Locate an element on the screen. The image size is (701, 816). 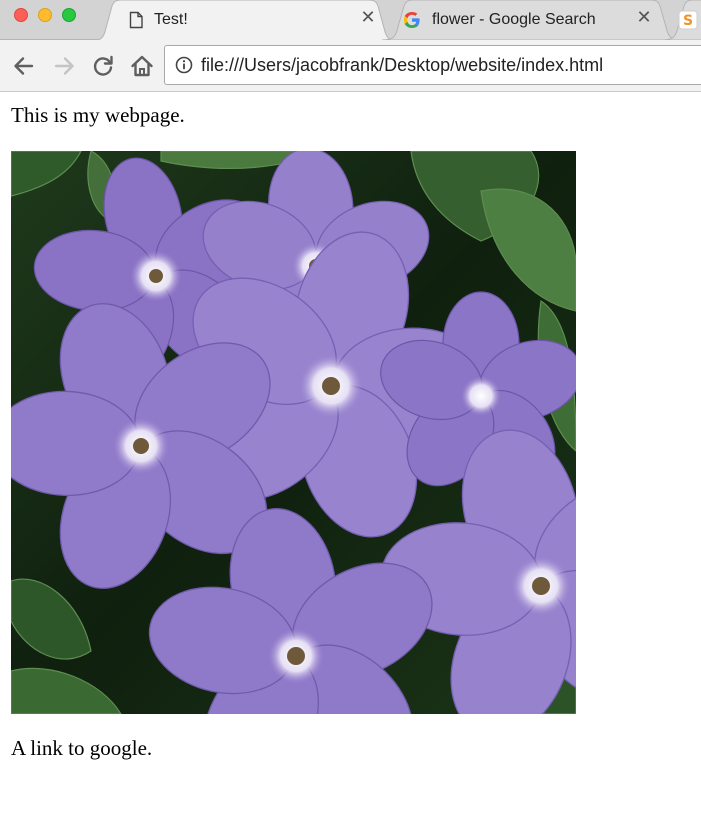
google-link: A link to google. is located at coordinates (81, 748).